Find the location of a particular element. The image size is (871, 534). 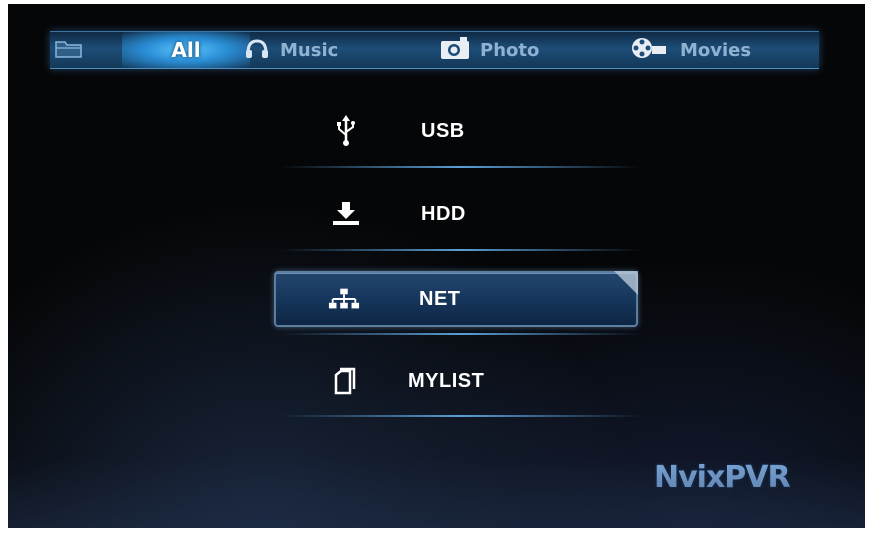

headphones-icon is located at coordinates (257, 50).